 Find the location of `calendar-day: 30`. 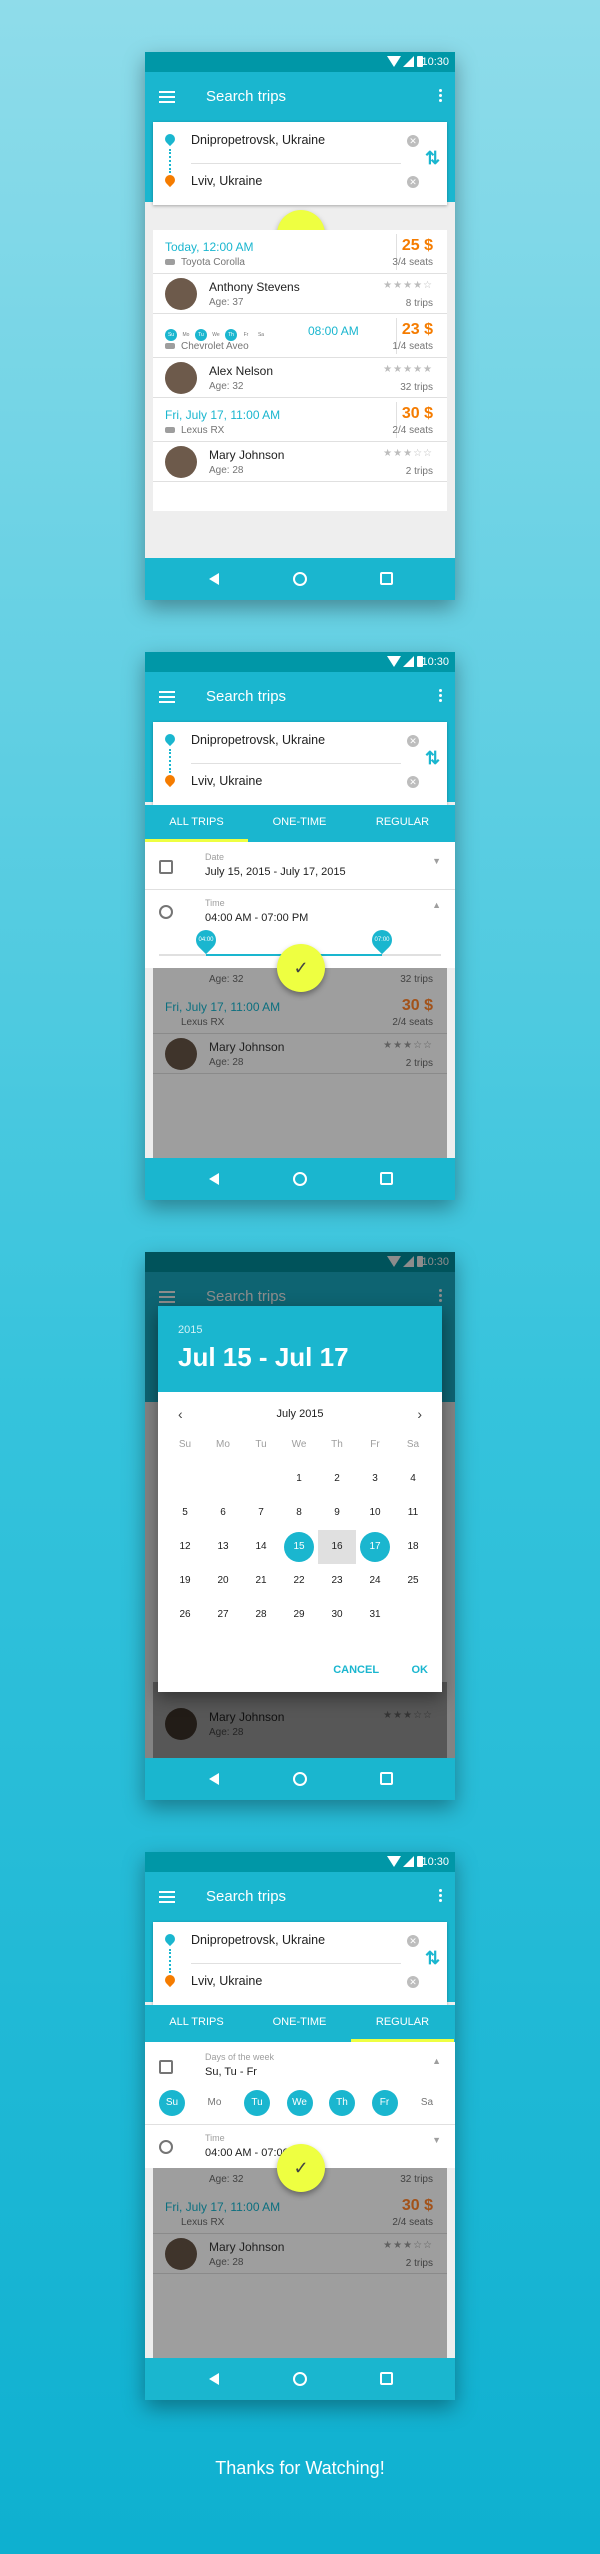

calendar-day: 30 is located at coordinates (337, 1615).